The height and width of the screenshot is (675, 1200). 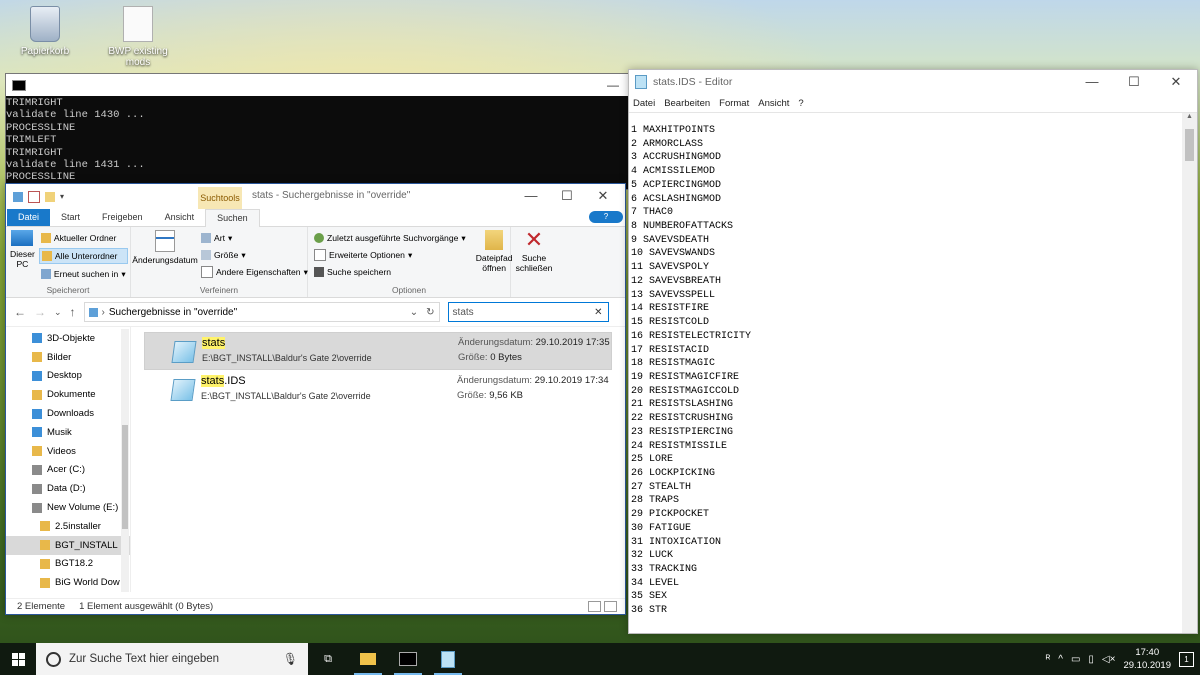 What do you see at coordinates (594, 606) in the screenshot?
I see `details-view-icon` at bounding box center [594, 606].